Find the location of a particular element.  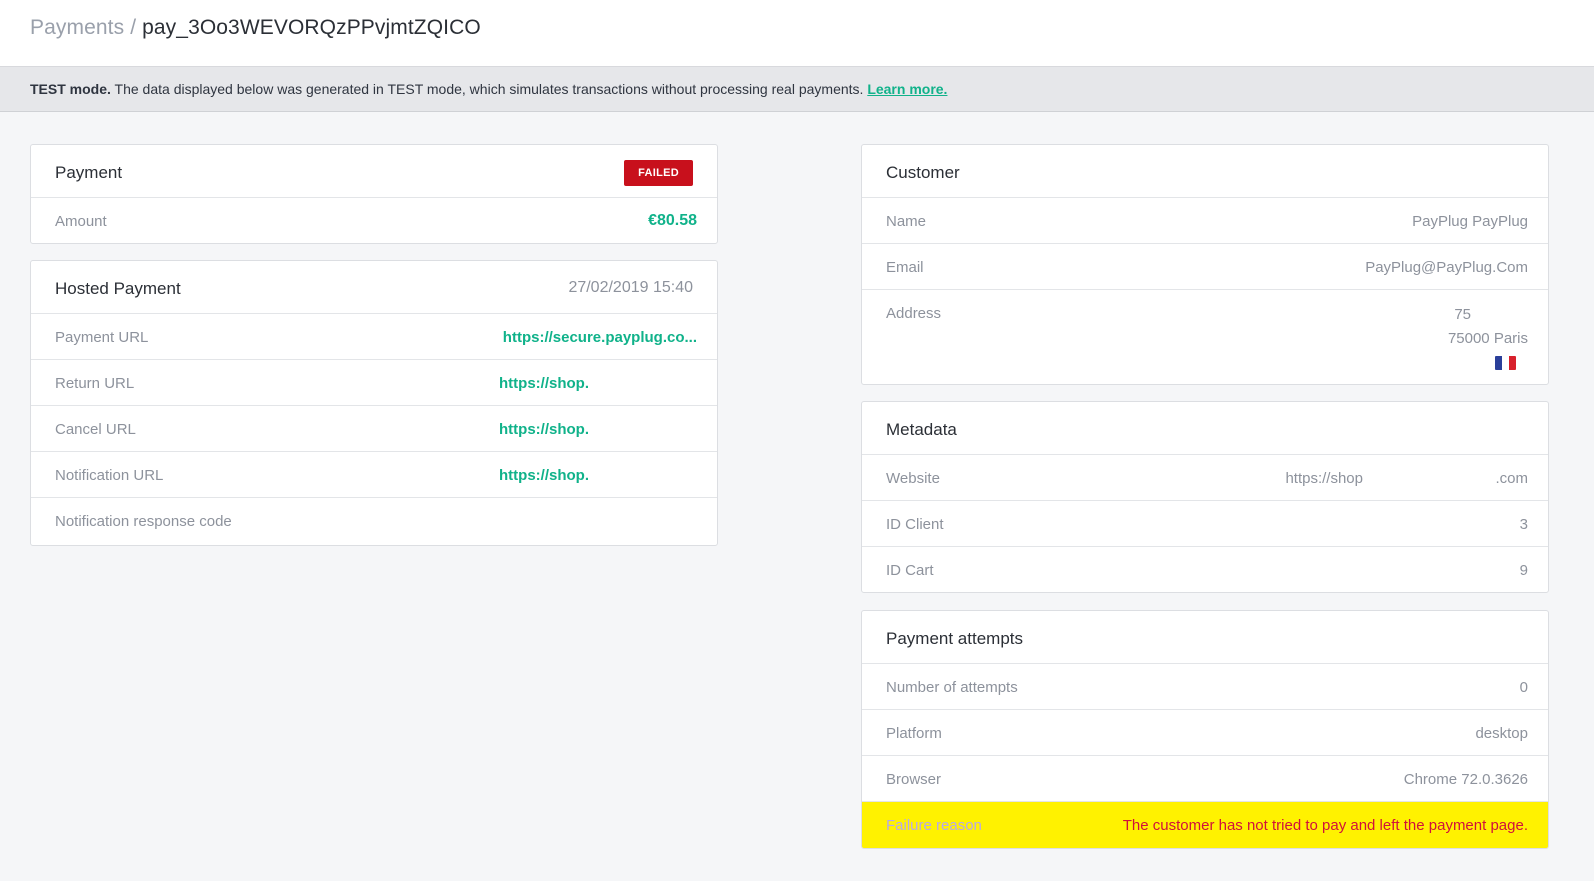

return-url-link: https://shop. is located at coordinates (544, 383).